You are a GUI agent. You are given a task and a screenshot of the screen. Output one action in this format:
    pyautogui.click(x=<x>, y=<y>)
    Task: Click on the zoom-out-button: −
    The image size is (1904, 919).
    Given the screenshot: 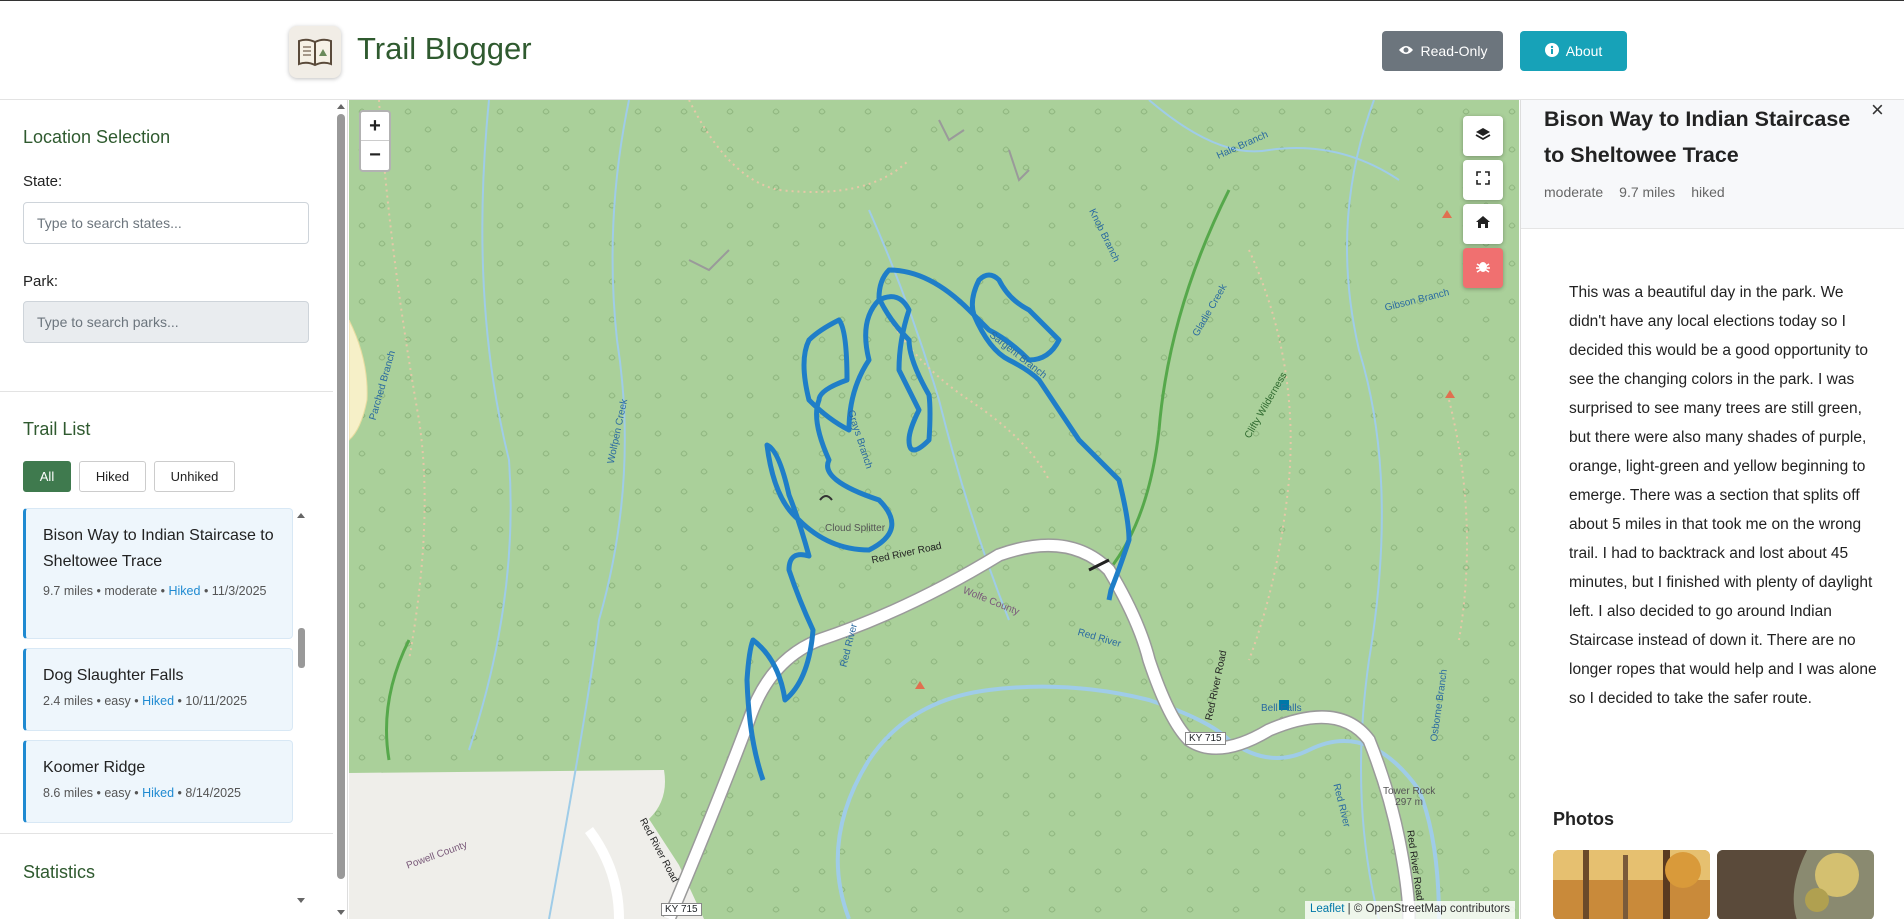 What is the action you would take?
    pyautogui.click(x=375, y=155)
    